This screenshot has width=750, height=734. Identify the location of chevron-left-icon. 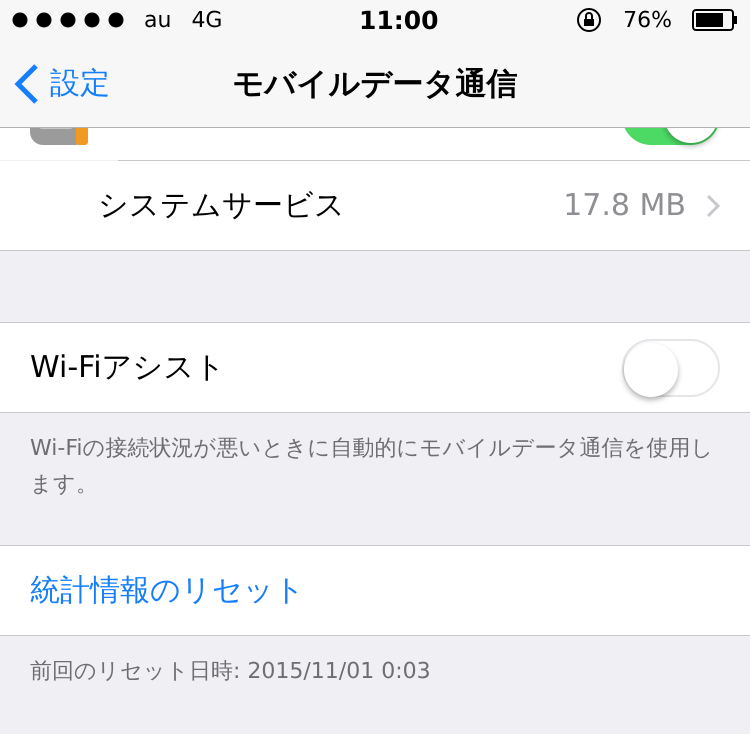
(27, 83).